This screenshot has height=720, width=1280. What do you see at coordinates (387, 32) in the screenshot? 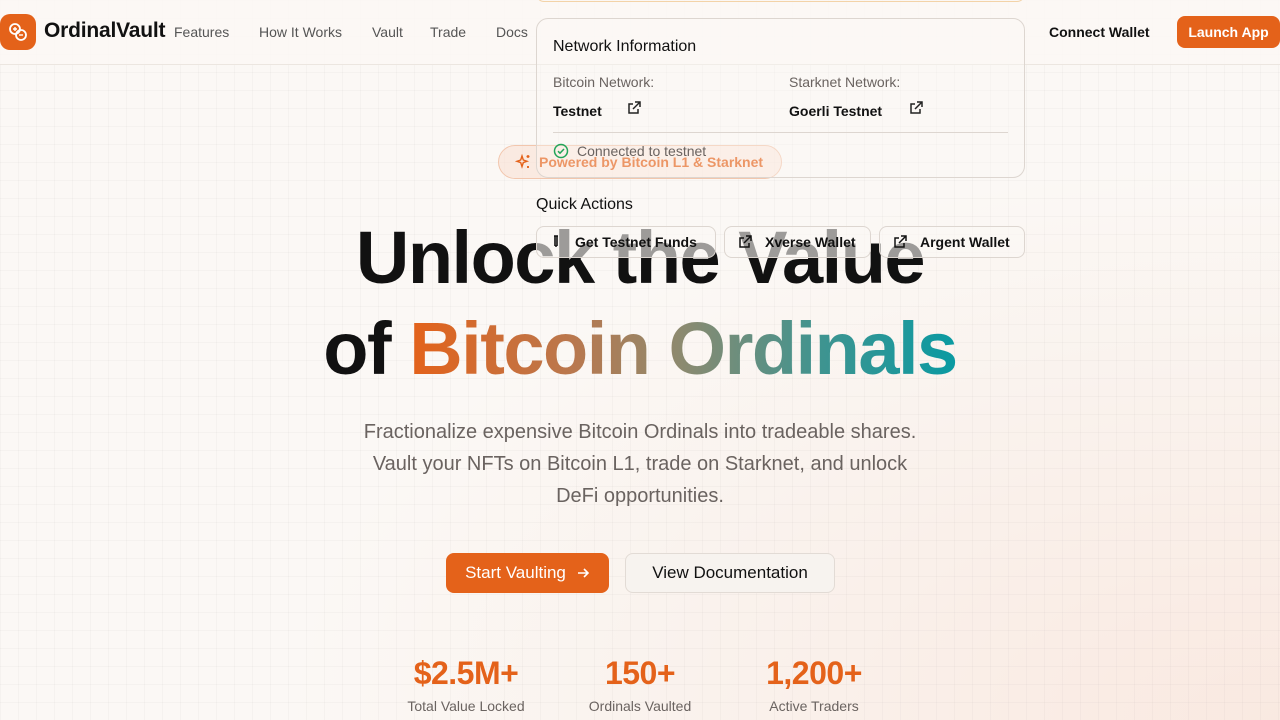
I see `nav-link-vault: Vault` at bounding box center [387, 32].